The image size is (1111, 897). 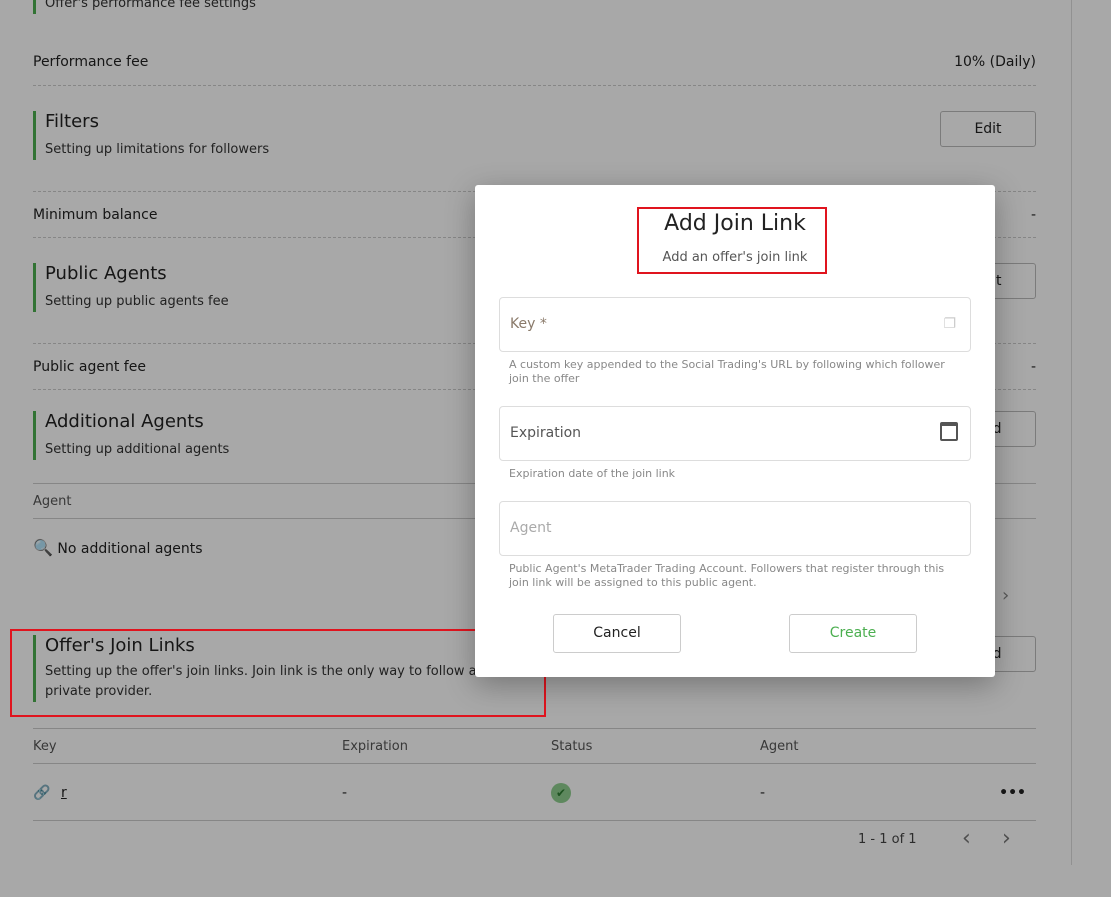 What do you see at coordinates (949, 324) in the screenshot?
I see `copy-icon: ❐` at bounding box center [949, 324].